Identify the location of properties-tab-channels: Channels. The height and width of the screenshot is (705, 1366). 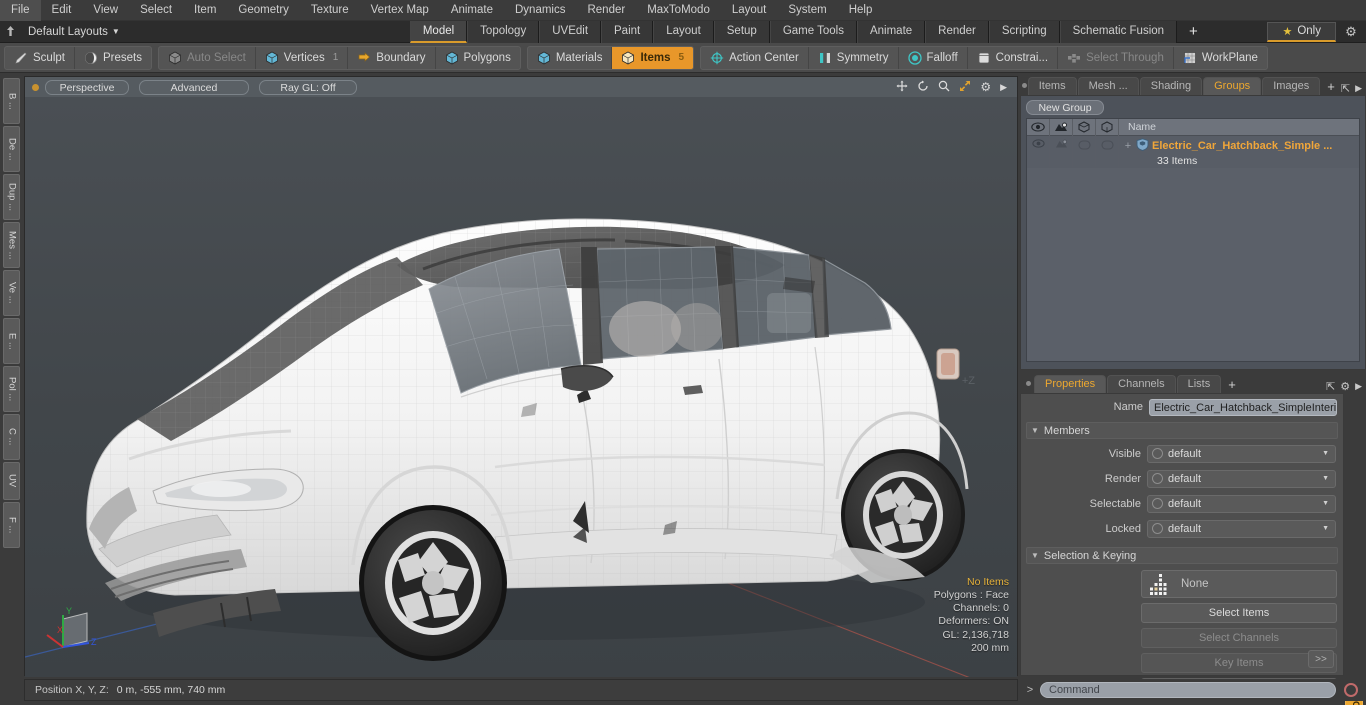
(1141, 384).